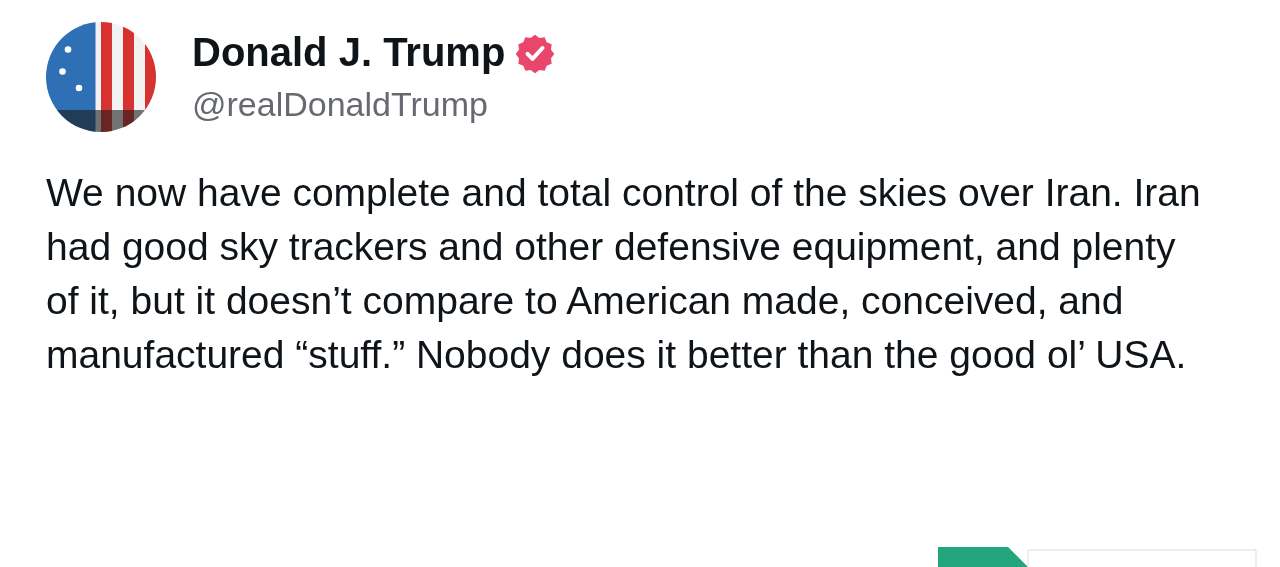 The height and width of the screenshot is (567, 1280). I want to click on author-name: Donald J. Trump, so click(349, 52).